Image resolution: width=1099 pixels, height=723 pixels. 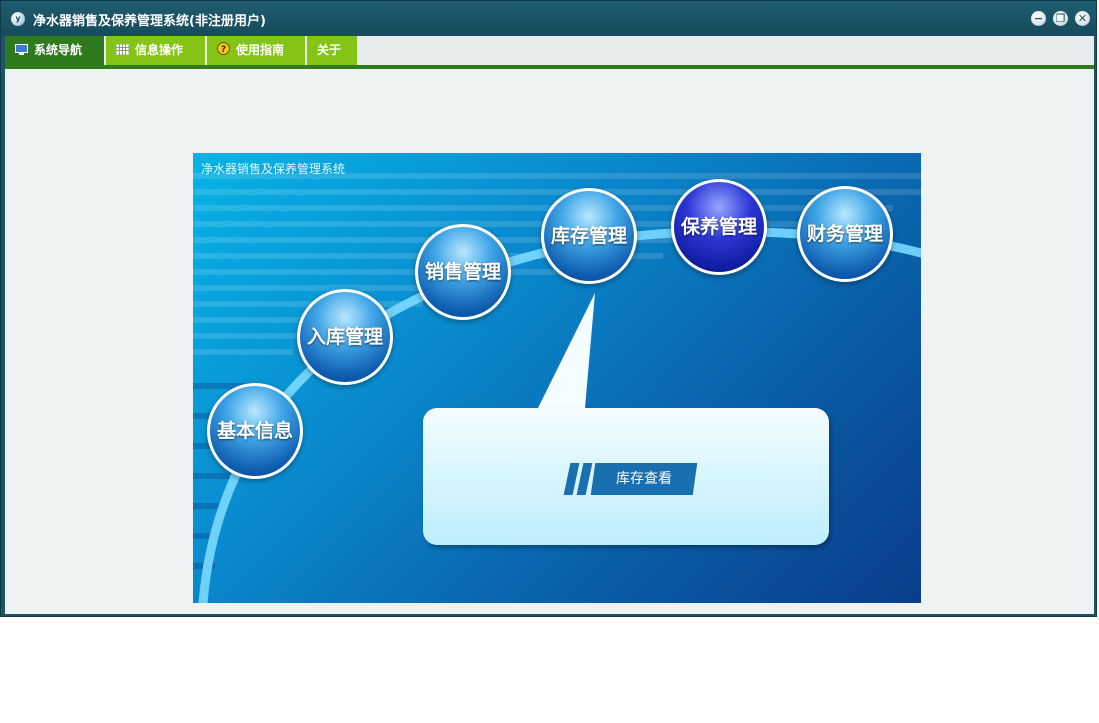 I want to click on menu-item-system-nav: 系统导航, so click(x=55, y=50).